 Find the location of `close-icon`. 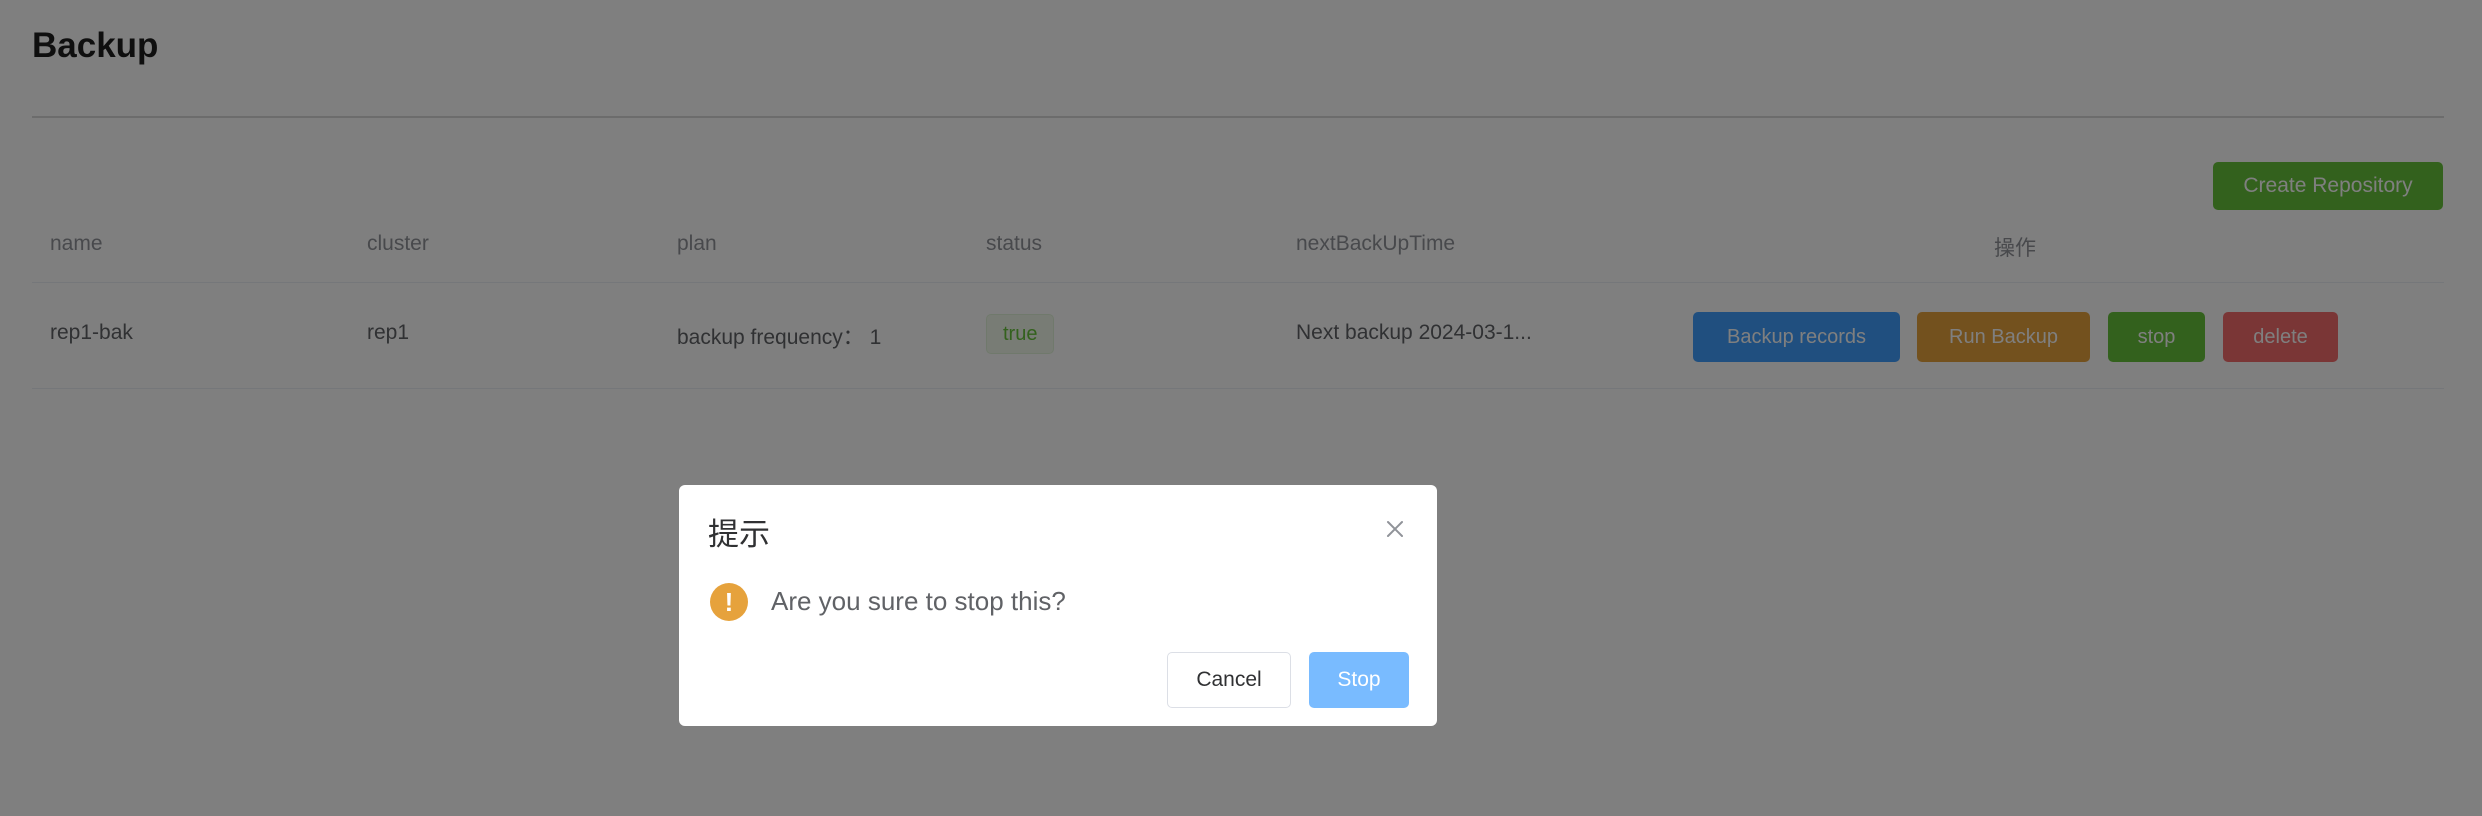

close-icon is located at coordinates (1395, 529).